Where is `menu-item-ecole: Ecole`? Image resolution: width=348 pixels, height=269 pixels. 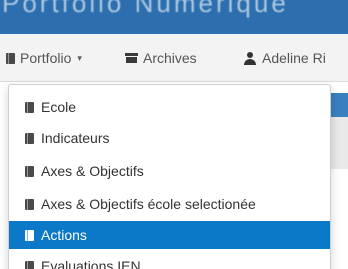 menu-item-ecole: Ecole is located at coordinates (169, 107).